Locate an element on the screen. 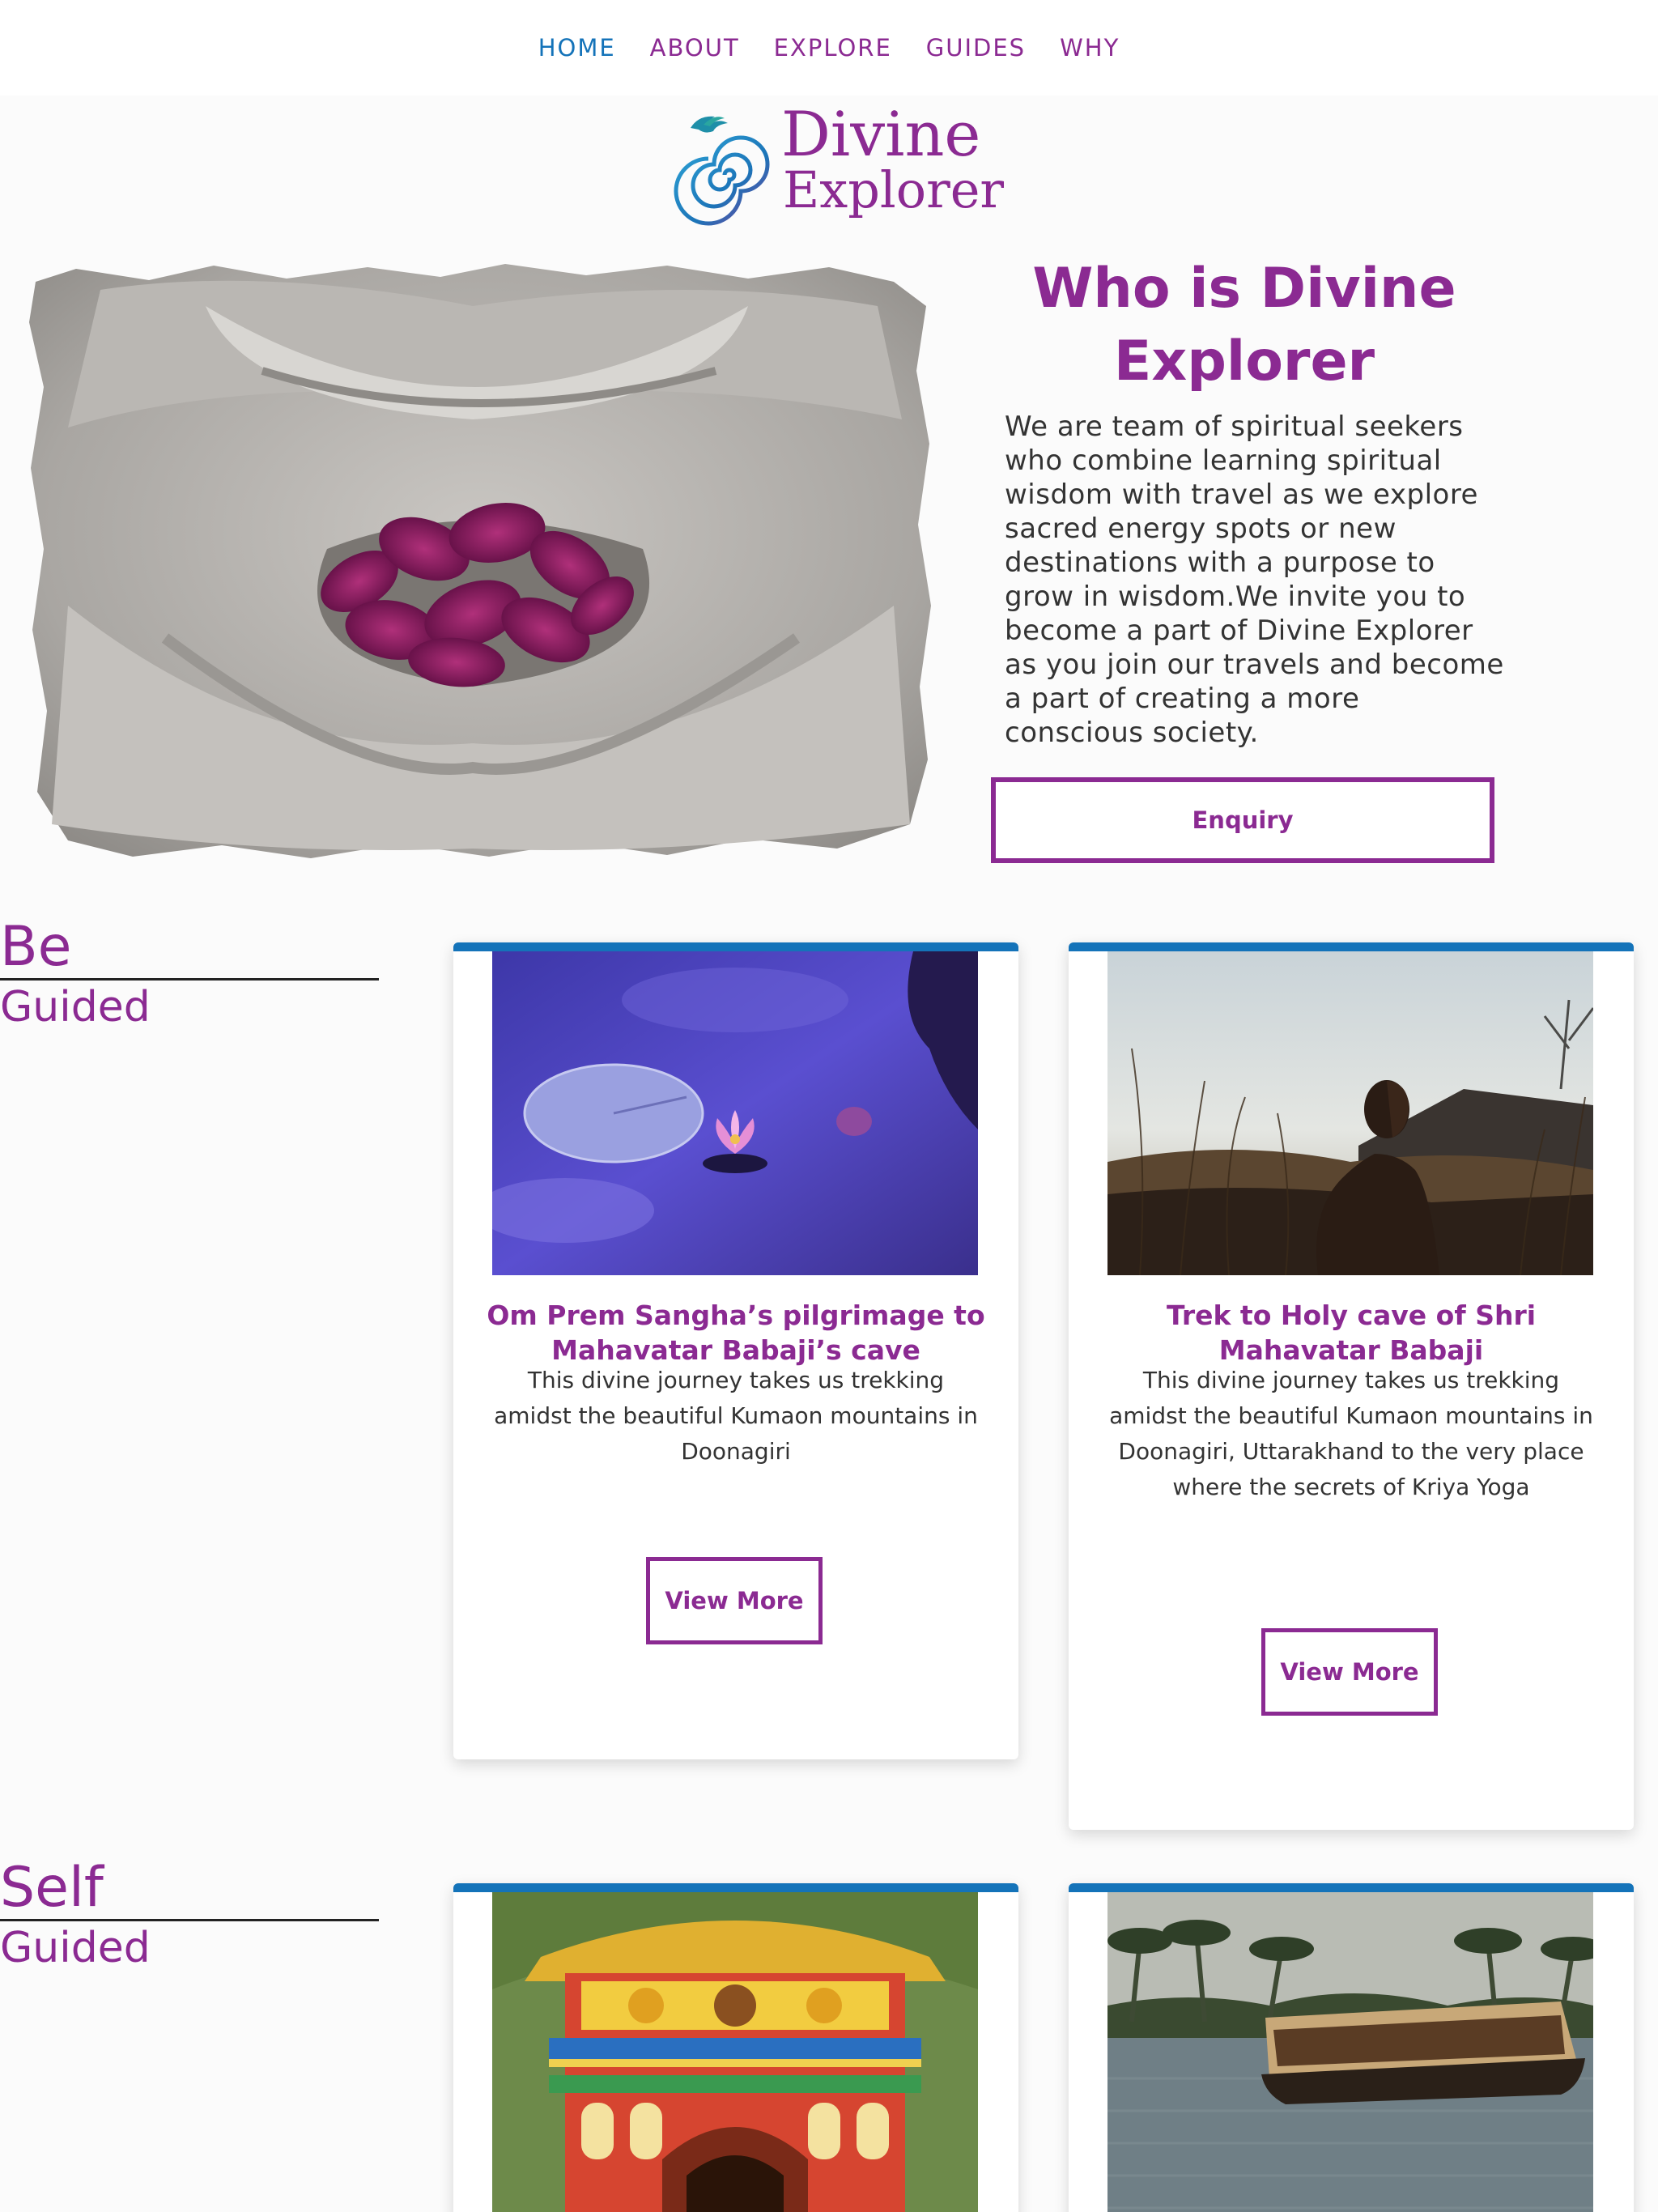  nav-explore: EXPLORE is located at coordinates (833, 48).